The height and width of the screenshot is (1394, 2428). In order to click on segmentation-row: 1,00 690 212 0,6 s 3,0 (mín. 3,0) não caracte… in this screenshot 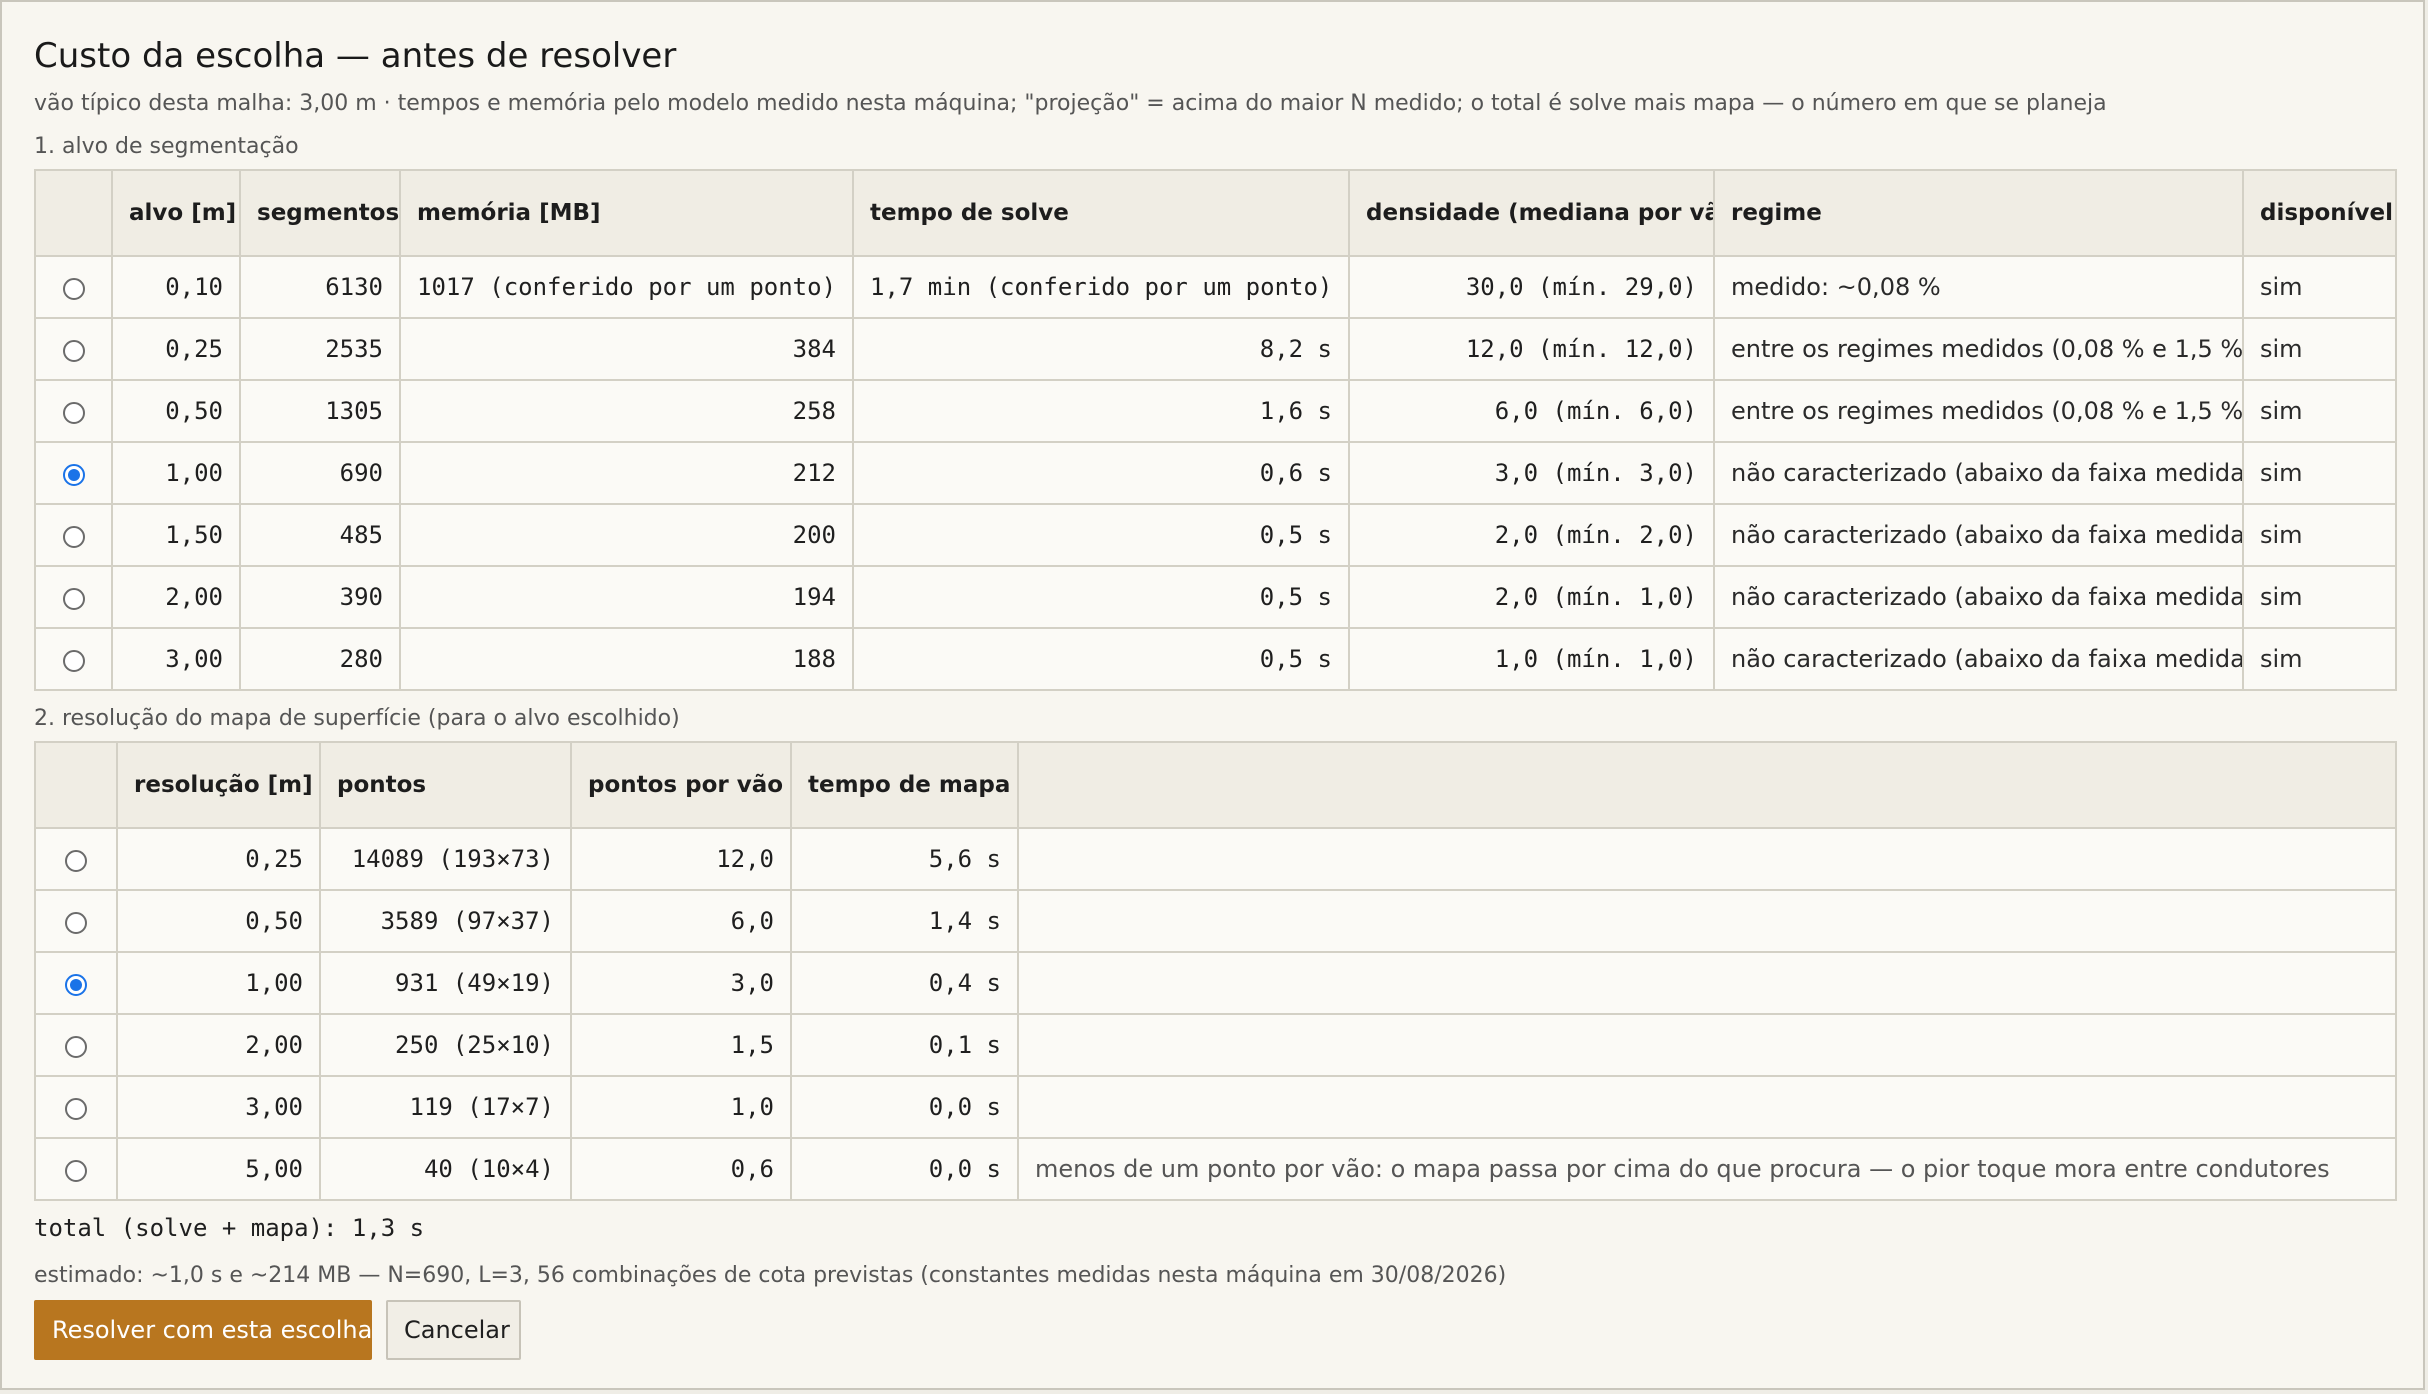, I will do `click(1215, 473)`.